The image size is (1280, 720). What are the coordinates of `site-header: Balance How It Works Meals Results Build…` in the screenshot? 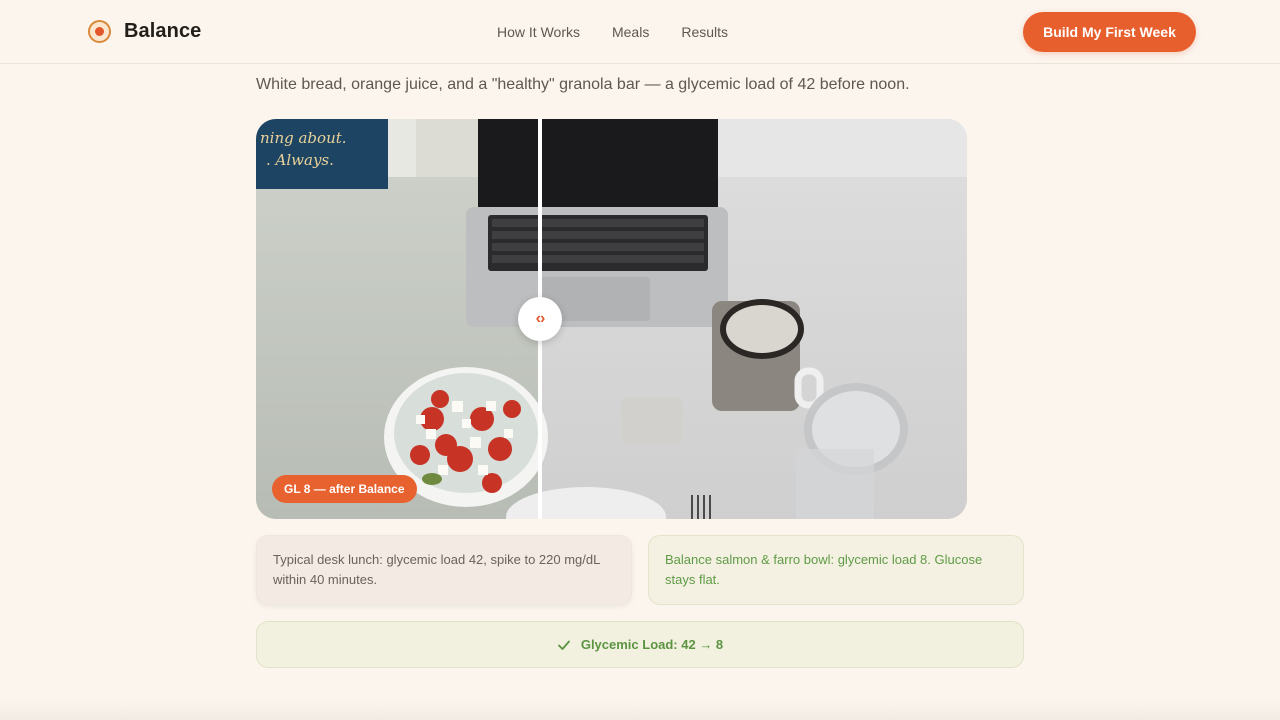 It's located at (640, 32).